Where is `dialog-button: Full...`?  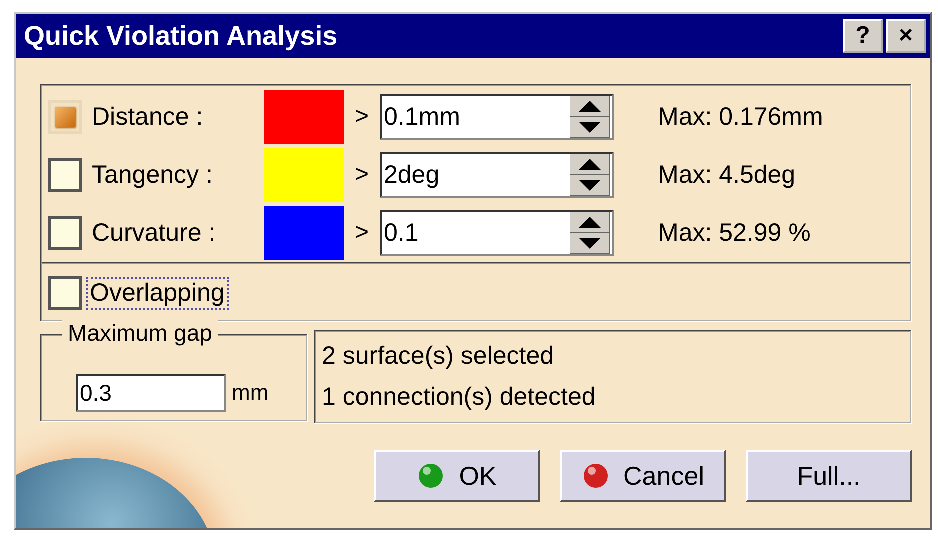 dialog-button: Full... is located at coordinates (829, 476).